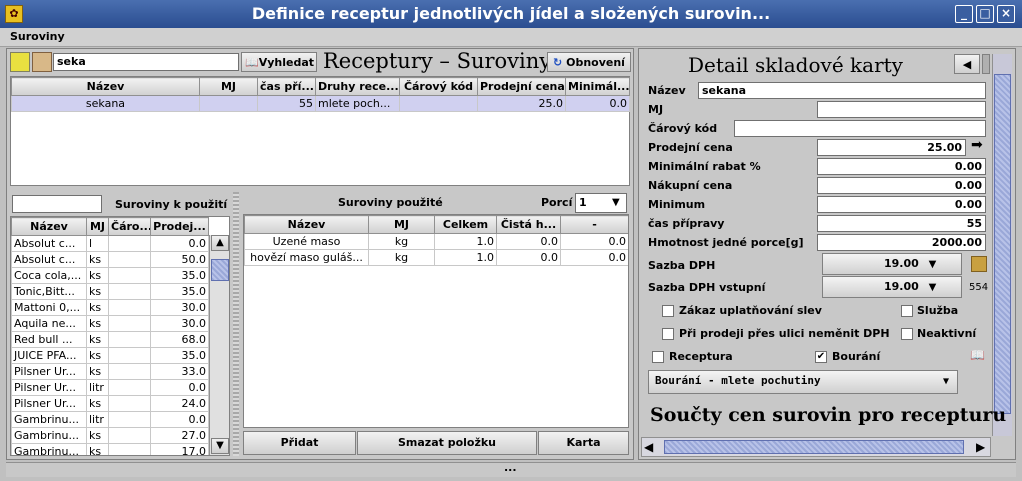 The image size is (1022, 481). Describe the element at coordinates (110, 449) in the screenshot. I see `table-row: Gambrinu... ks 17.0` at that location.